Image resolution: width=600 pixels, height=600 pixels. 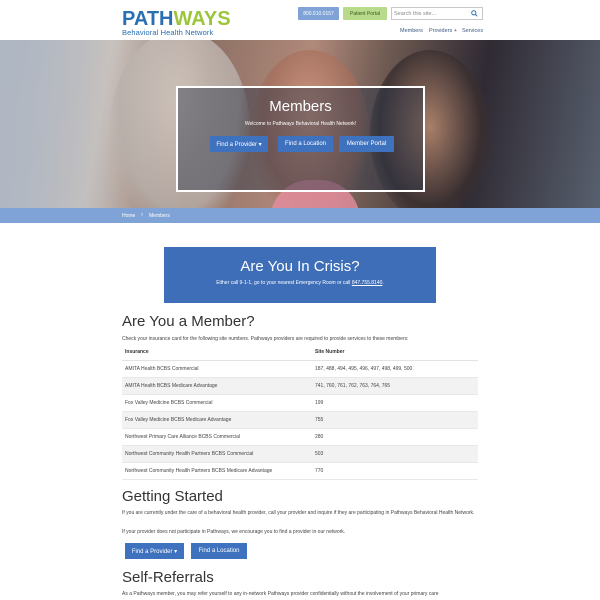 I want to click on table-header-insurance: Insurance, so click(x=217, y=353).